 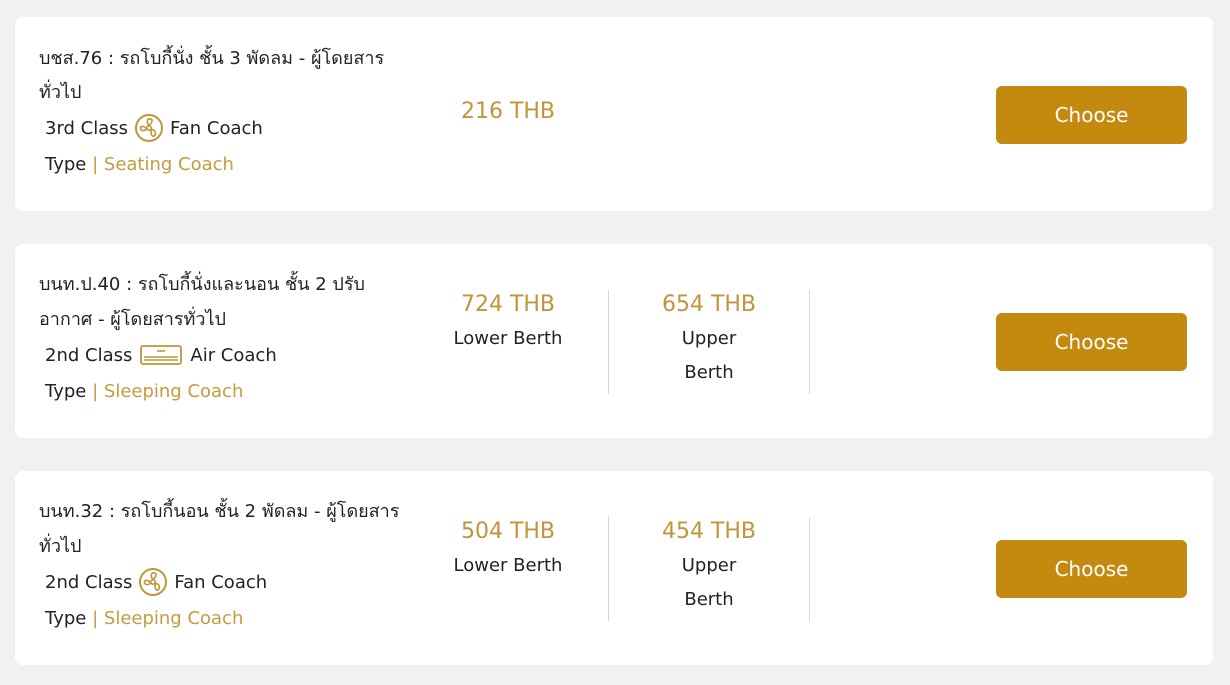 I want to click on class-line: 3rd Class Fan Coach, so click(x=232, y=128).